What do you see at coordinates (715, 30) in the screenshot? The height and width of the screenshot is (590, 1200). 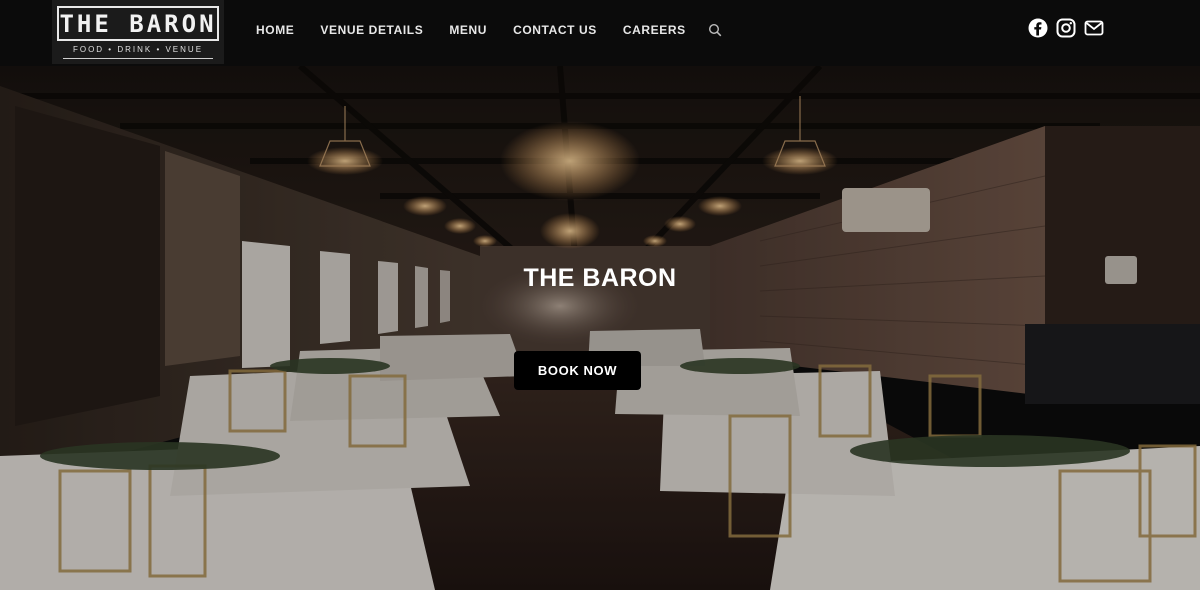 I see `search-icon` at bounding box center [715, 30].